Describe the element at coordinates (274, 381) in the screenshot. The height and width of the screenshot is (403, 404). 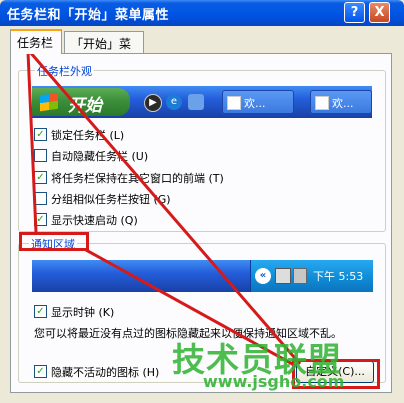
I see `watermark-url: www.jsgho.com` at that location.